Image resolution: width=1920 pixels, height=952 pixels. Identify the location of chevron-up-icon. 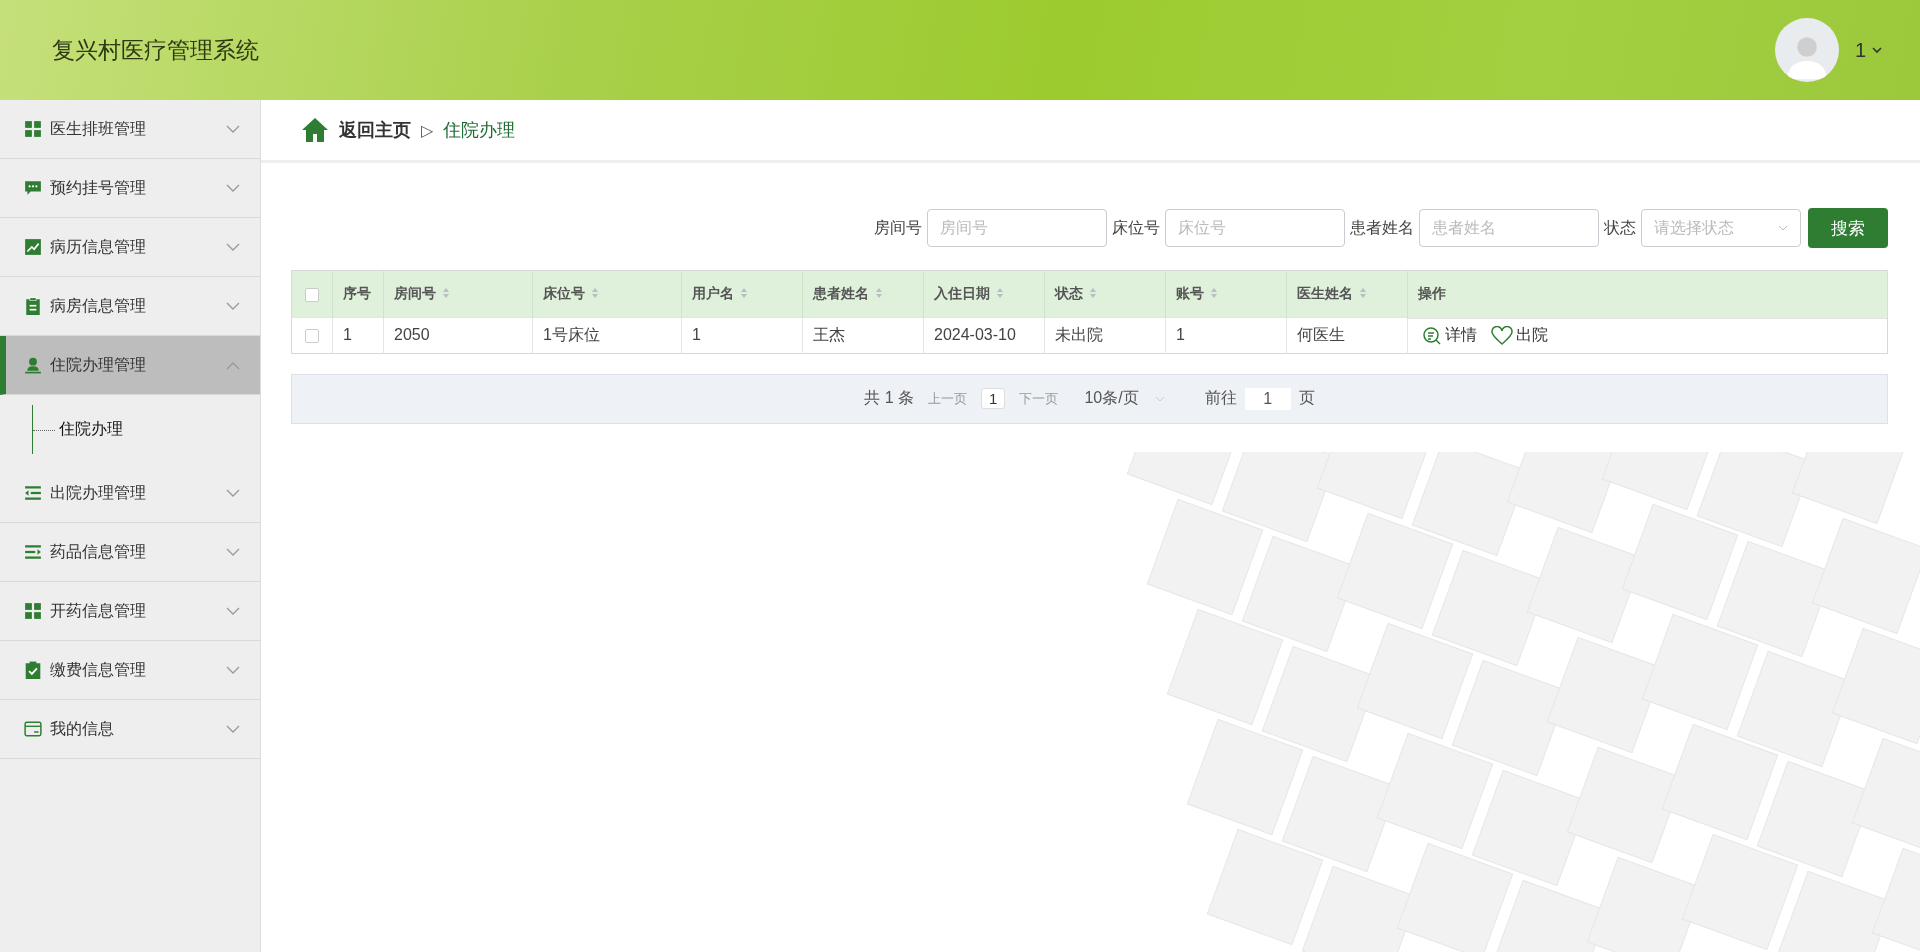
(233, 365).